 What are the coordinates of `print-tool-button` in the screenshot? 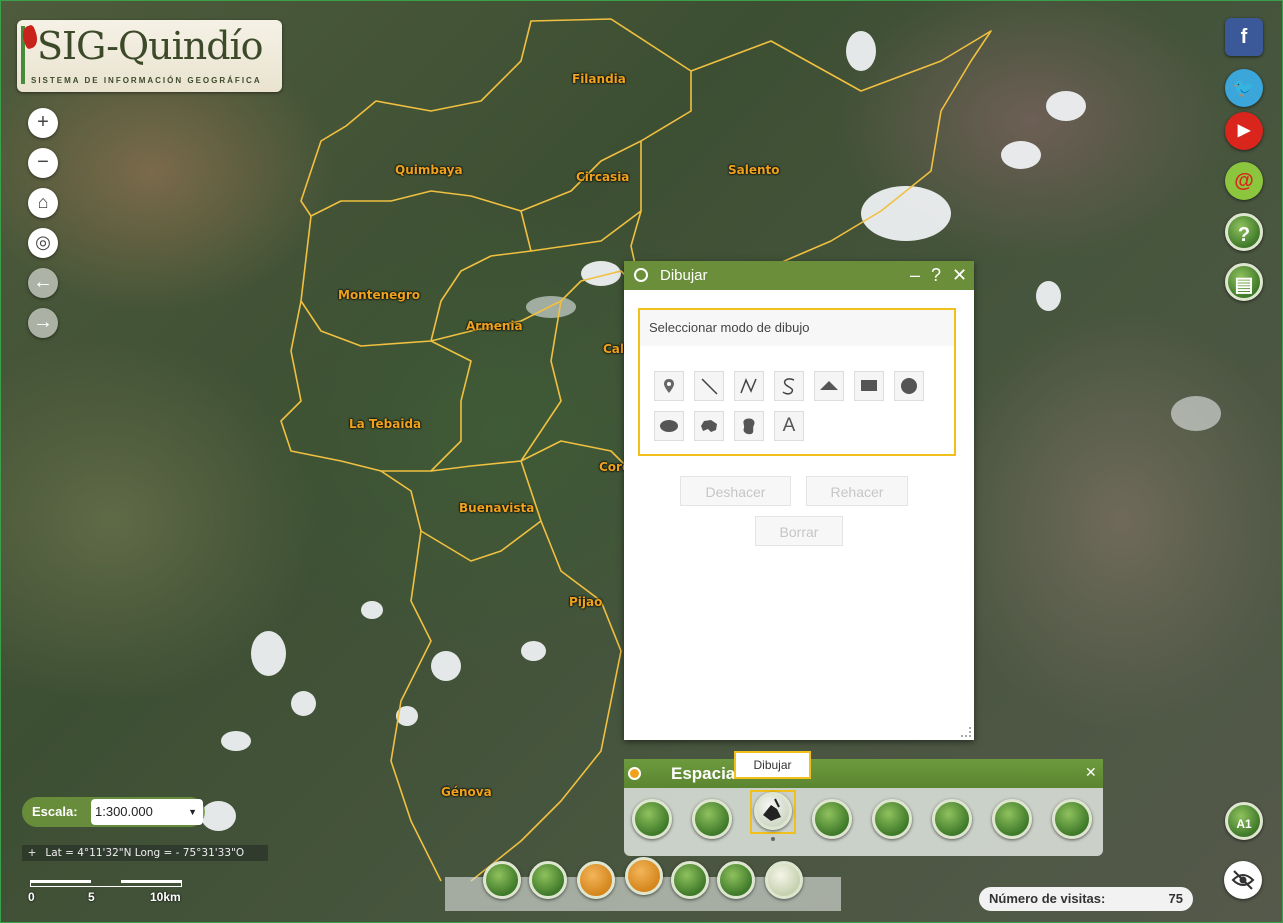 It's located at (690, 880).